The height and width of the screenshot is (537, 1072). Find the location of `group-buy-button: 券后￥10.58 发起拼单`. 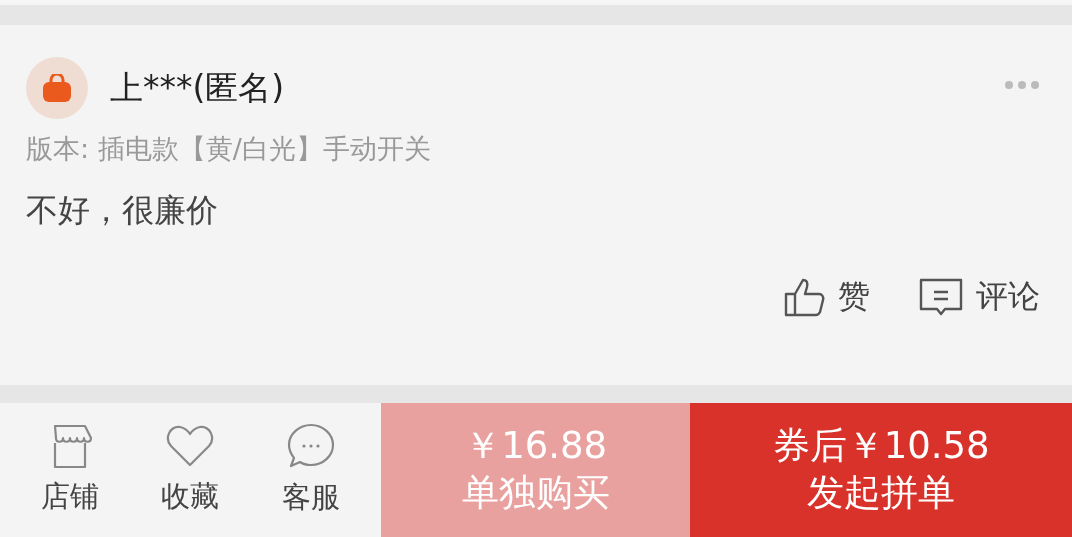

group-buy-button: 券后￥10.58 发起拼单 is located at coordinates (881, 470).